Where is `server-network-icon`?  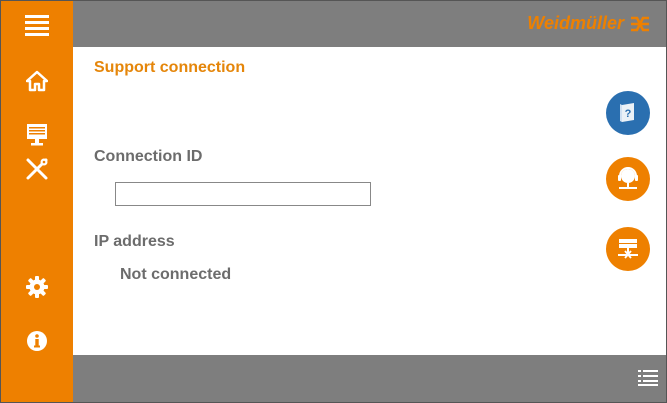 server-network-icon is located at coordinates (628, 249).